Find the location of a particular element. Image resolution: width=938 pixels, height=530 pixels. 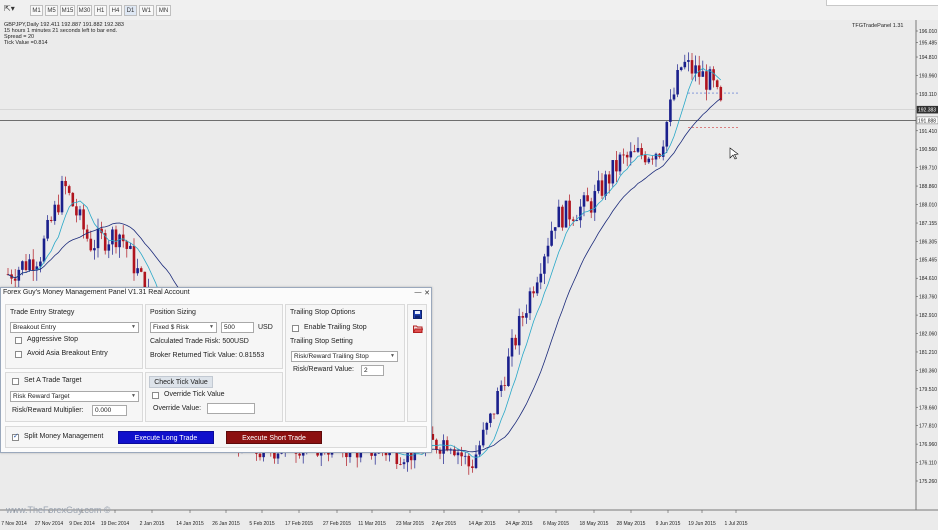

cursor-tool-button: ⇱▾ is located at coordinates (12, 10).